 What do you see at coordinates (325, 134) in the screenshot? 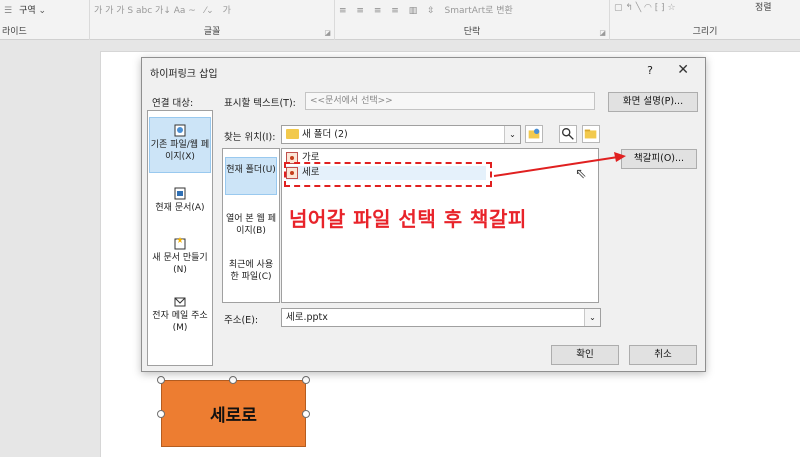
I see `look-in-value: 새 폴더 (2)` at bounding box center [325, 134].